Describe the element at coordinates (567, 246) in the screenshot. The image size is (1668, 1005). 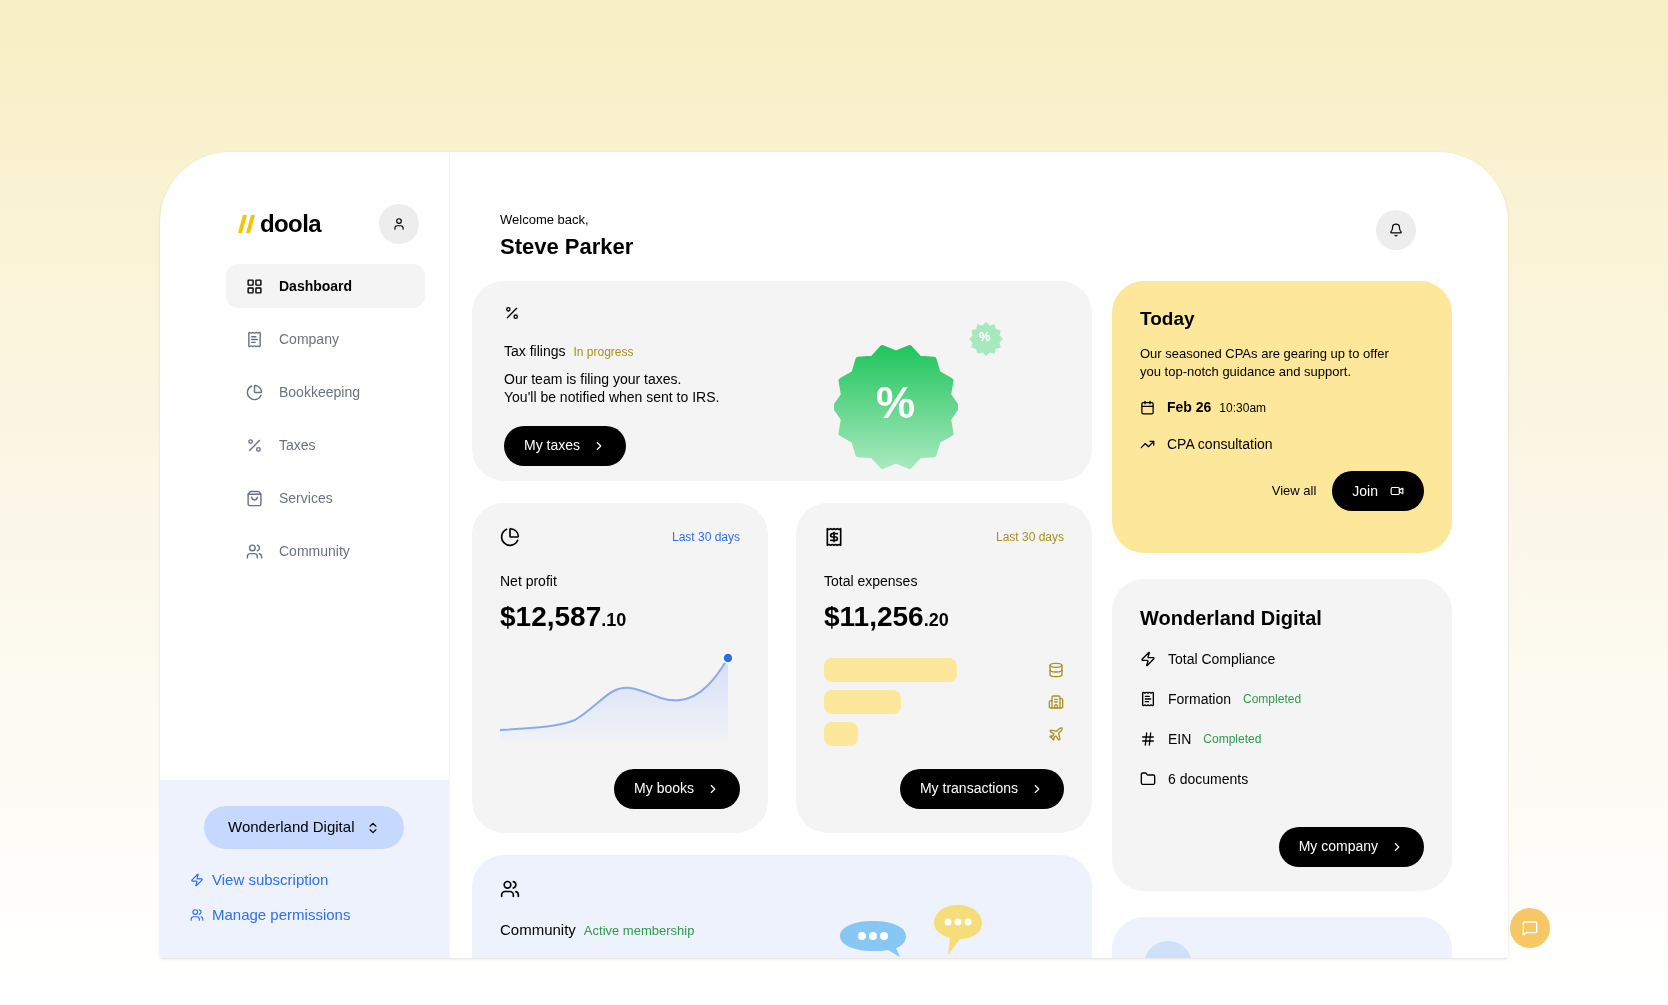
I see `user-name: Steve Parker` at that location.